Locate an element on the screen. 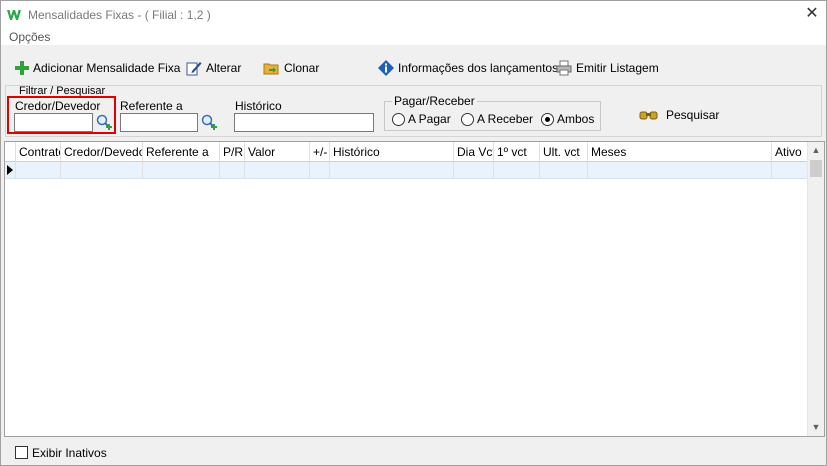  cell-contrato is located at coordinates (38, 170).